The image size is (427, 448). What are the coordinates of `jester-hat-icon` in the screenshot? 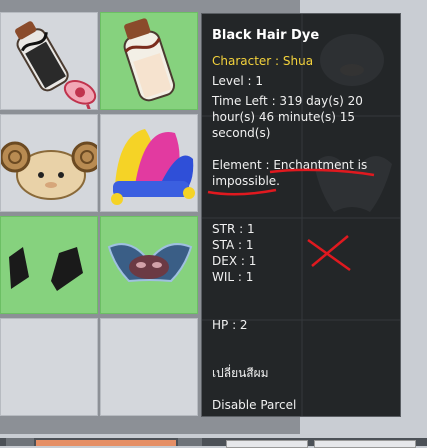 It's located at (153, 167).